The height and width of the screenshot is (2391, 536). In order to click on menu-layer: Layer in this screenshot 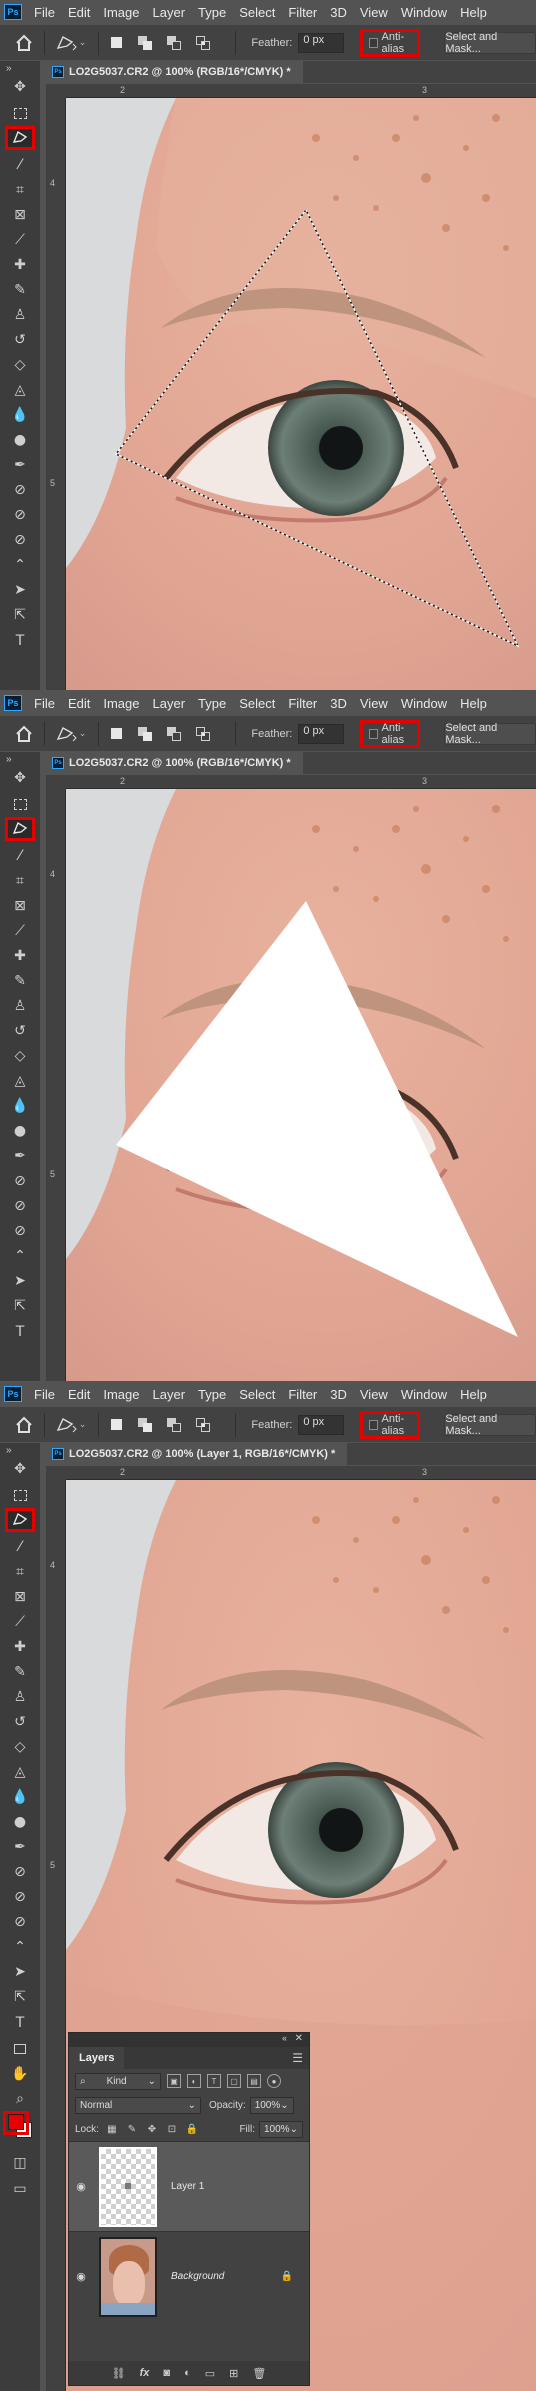, I will do `click(169, 703)`.